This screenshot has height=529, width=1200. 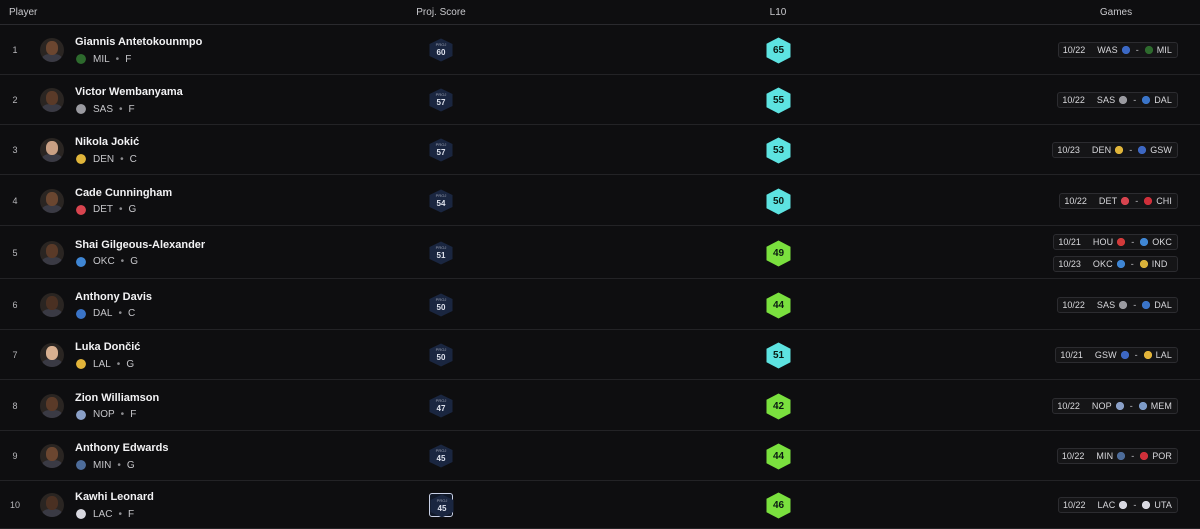 I want to click on team-abbr: SAS, so click(x=103, y=109).